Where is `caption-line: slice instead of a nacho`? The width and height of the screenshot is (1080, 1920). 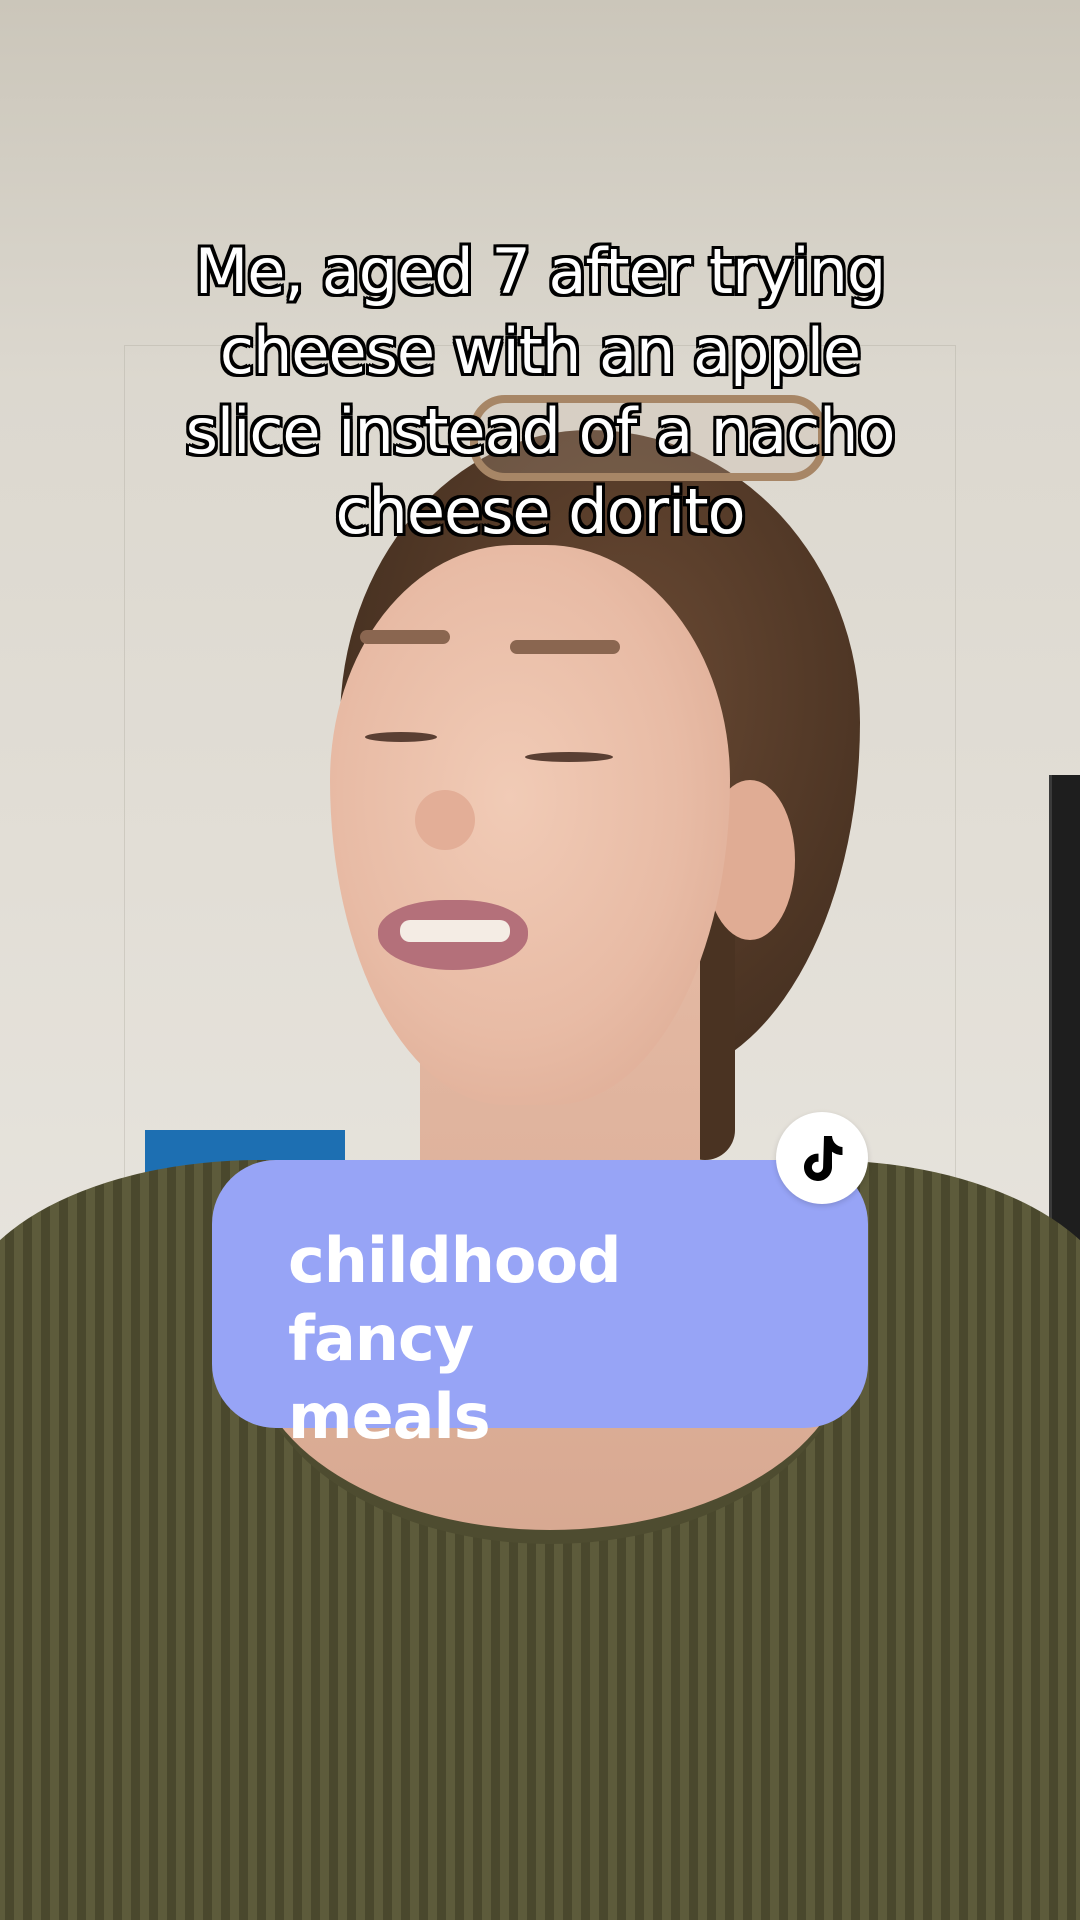
caption-line: slice instead of a nacho is located at coordinates (540, 431).